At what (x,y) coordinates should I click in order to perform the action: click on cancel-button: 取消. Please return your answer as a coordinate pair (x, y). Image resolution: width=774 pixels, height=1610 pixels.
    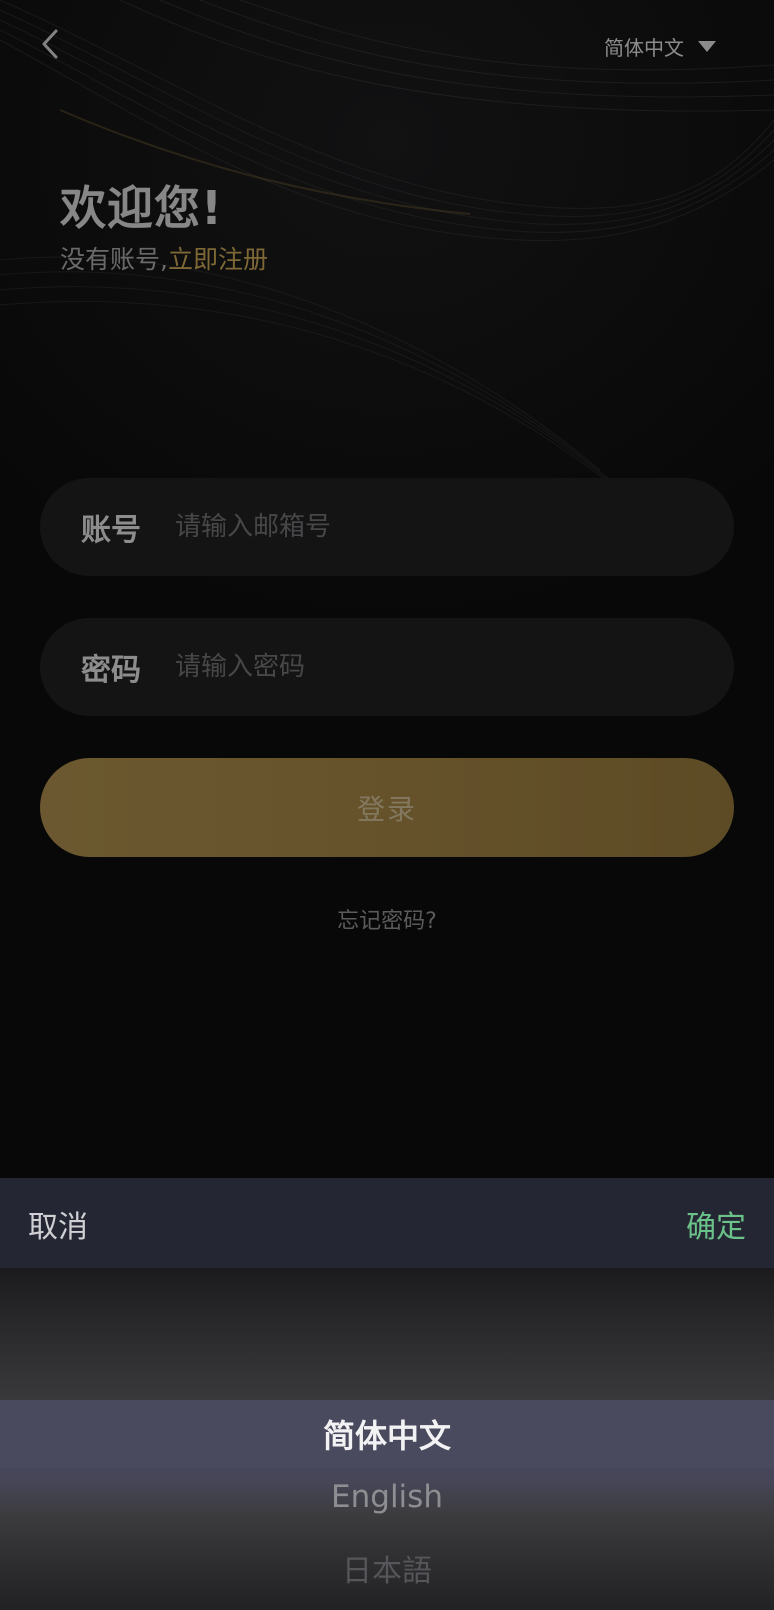
    Looking at the image, I should click on (58, 1224).